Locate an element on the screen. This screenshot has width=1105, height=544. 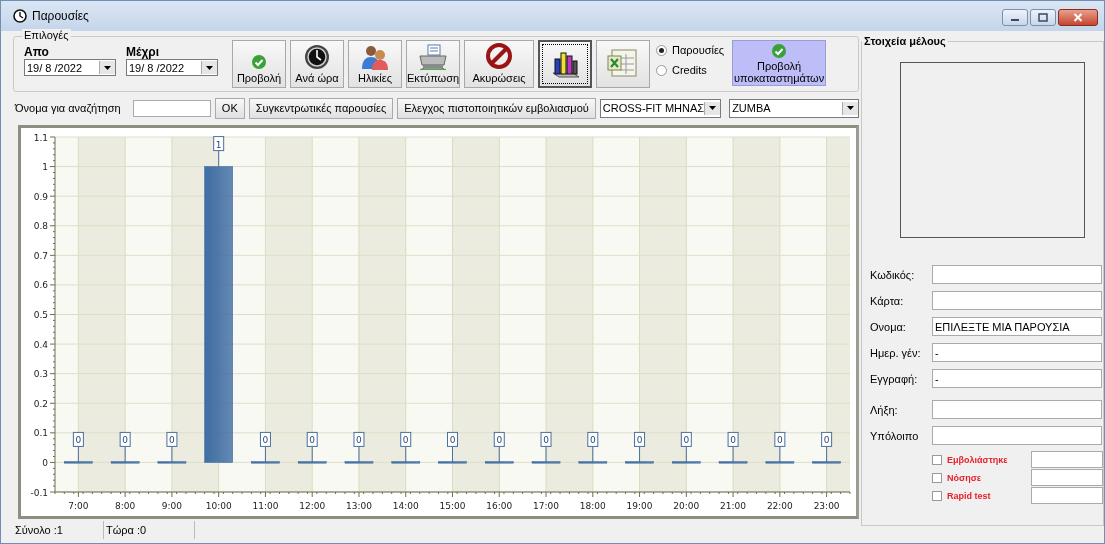
toolbar-button: Προβολή is located at coordinates (259, 64).